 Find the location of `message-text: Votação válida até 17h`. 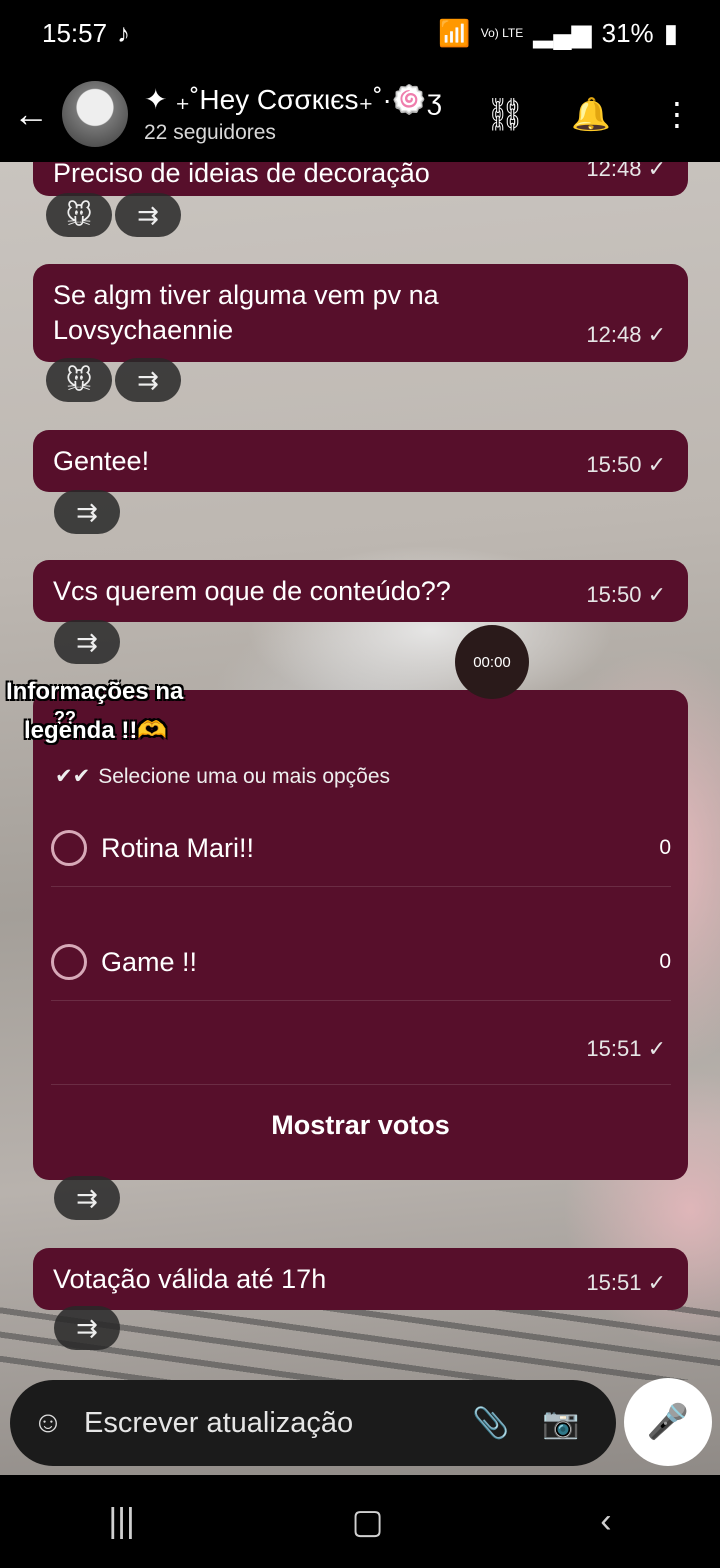

message-text: Votação válida até 17h is located at coordinates (190, 1279).